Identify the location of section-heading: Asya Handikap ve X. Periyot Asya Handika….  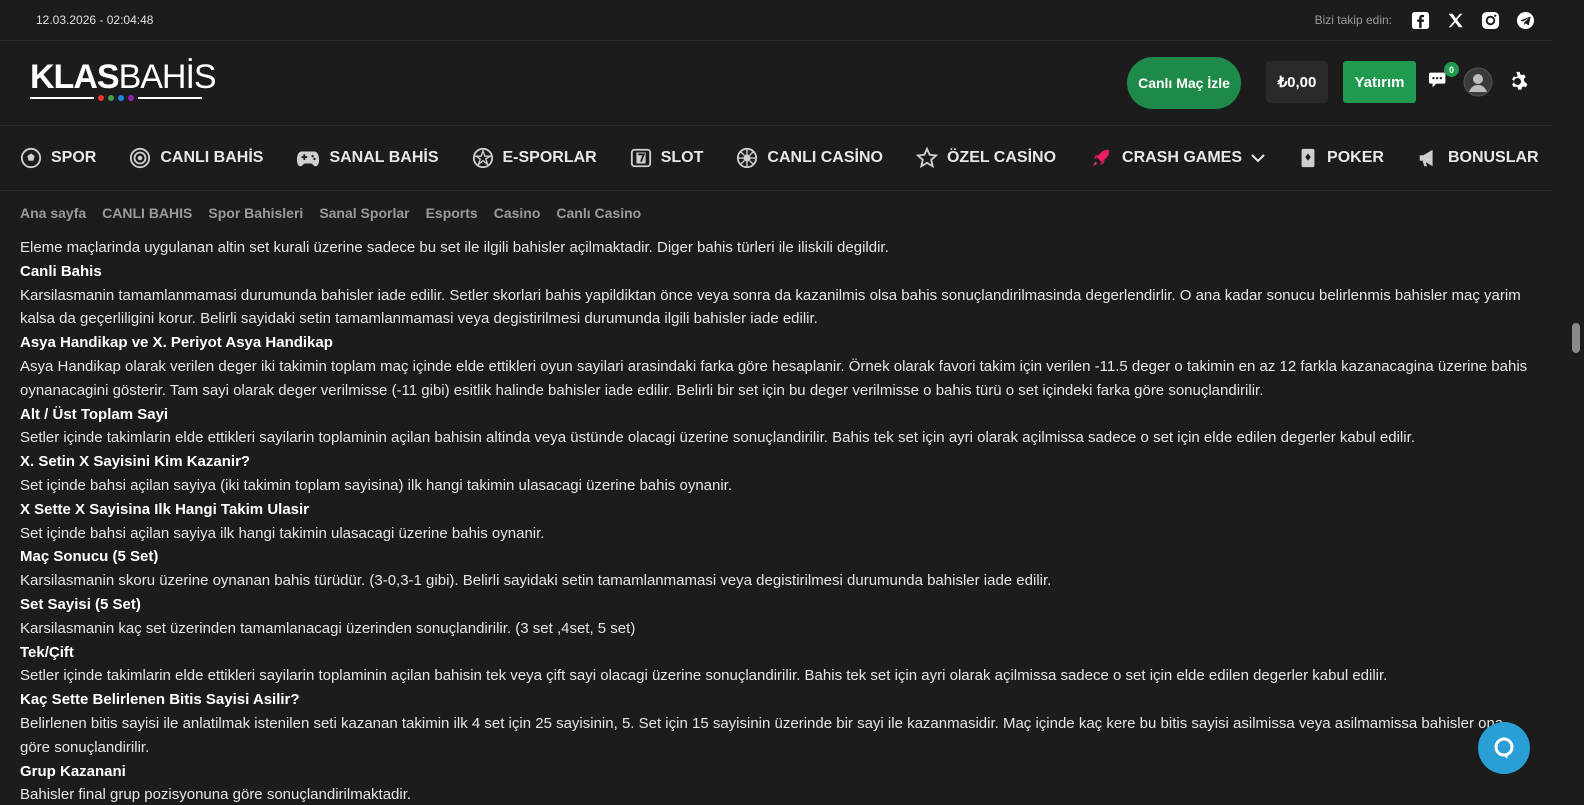
(176, 343).